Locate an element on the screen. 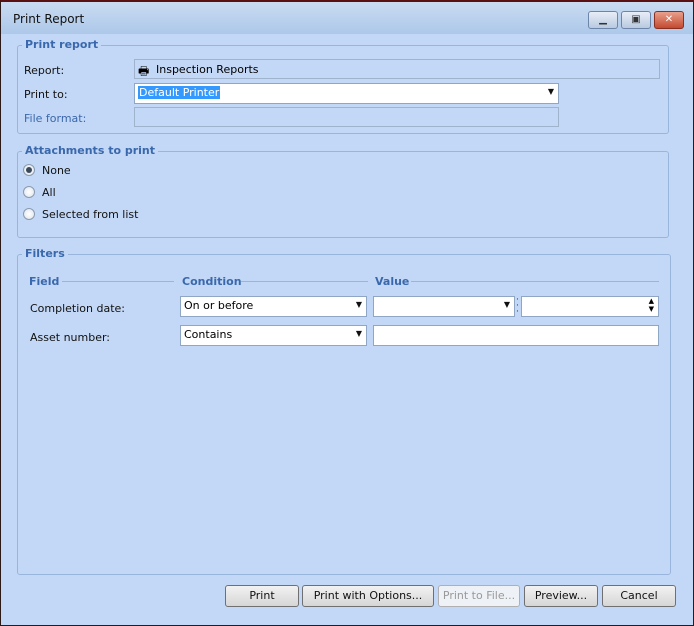 Image resolution: width=694 pixels, height=626 pixels. filter-field-label: Asset number: is located at coordinates (70, 337).